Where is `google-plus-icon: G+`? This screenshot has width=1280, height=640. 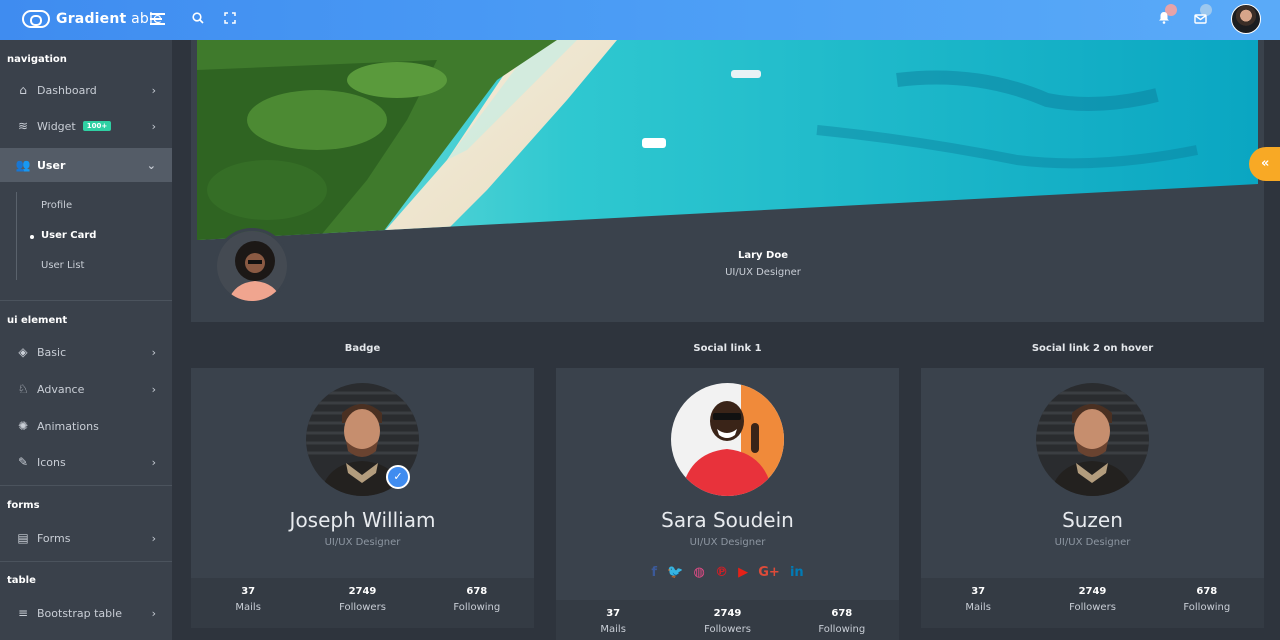
google-plus-icon: G+ is located at coordinates (769, 572).